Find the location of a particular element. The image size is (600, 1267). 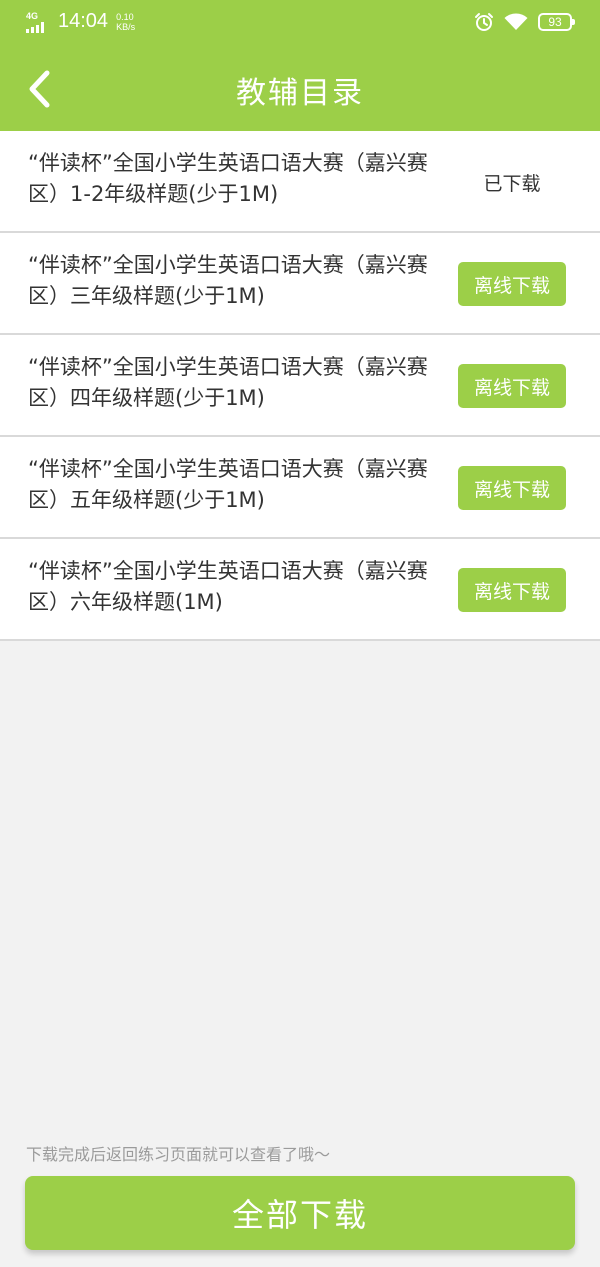

list-item: “伴读杯”全国小学生英语口语大赛（嘉兴赛区）四年级样题(少于1M) 离线下载 is located at coordinates (300, 386).